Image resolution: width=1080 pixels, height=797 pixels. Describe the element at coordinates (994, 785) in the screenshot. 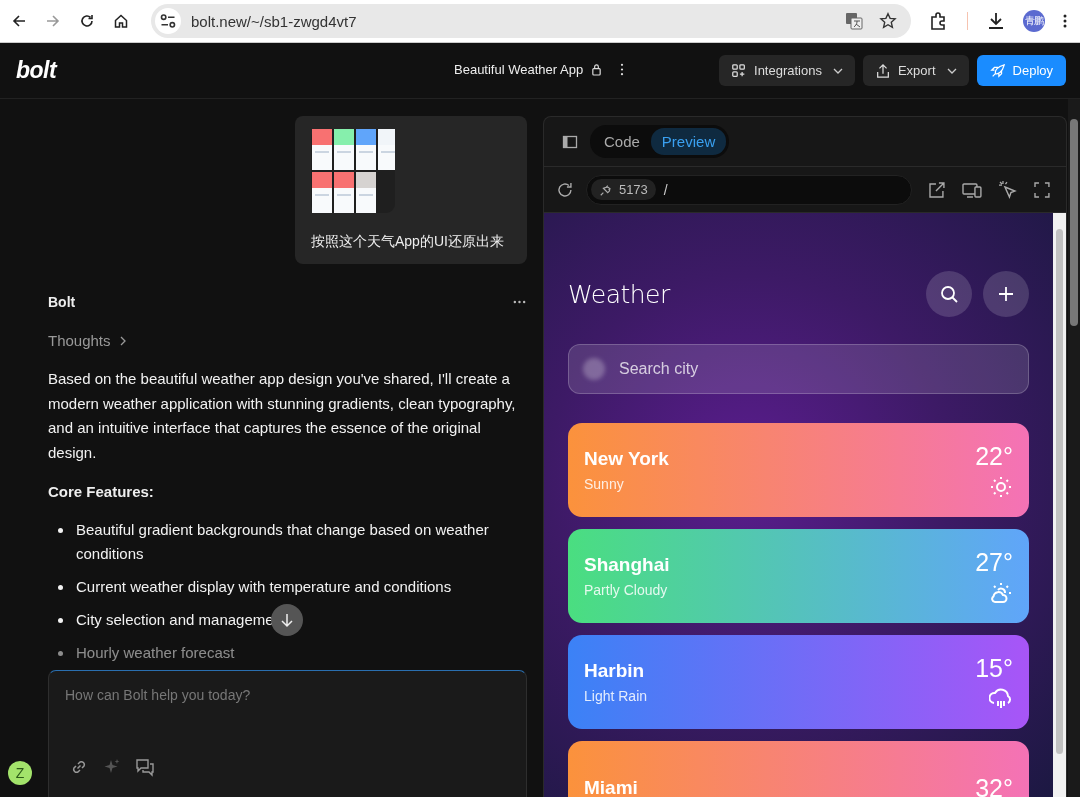

I see `temperature: 32°` at that location.